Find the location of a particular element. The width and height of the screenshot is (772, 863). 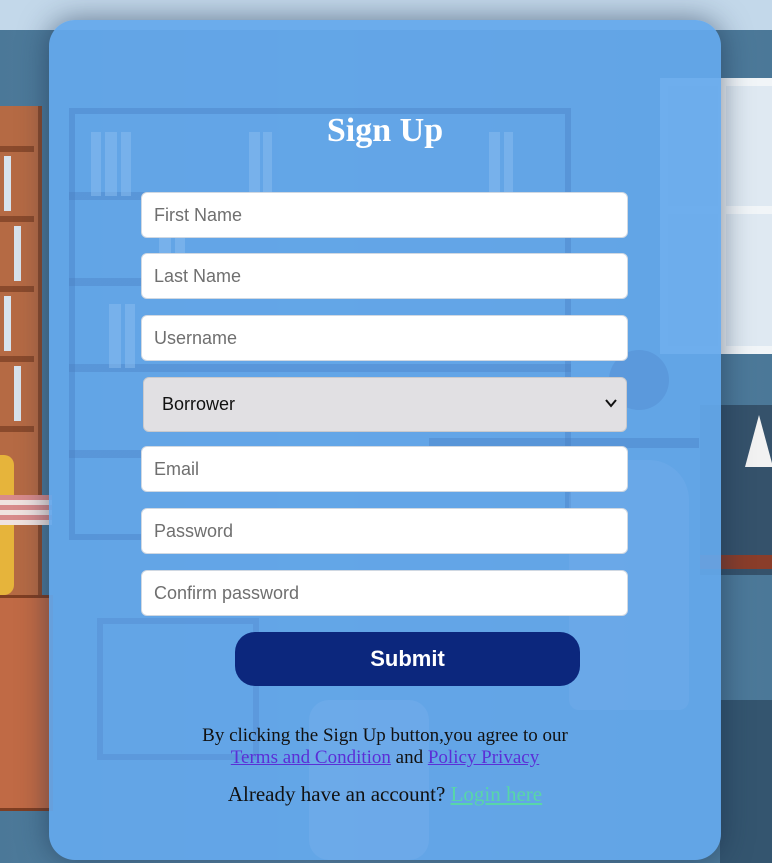

lamp-shape is located at coordinates (758, 441).